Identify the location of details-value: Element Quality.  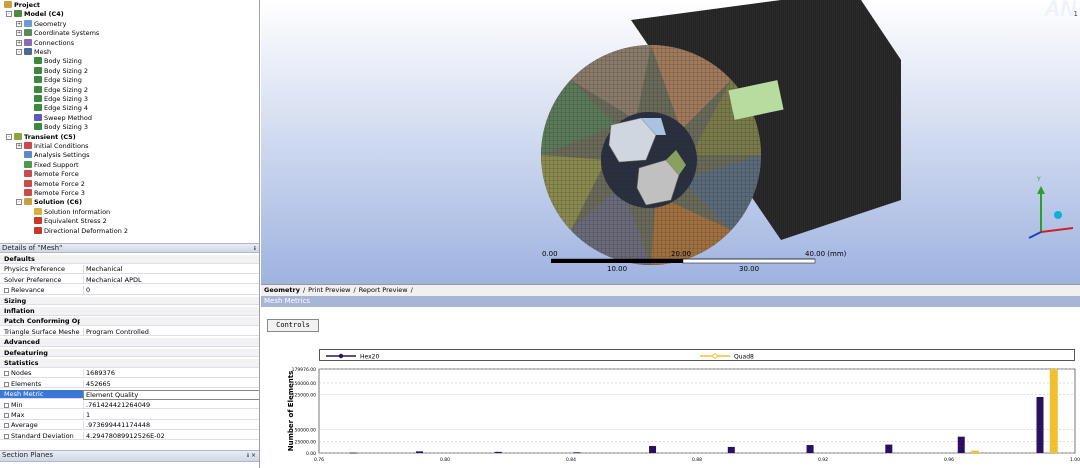
(171, 395).